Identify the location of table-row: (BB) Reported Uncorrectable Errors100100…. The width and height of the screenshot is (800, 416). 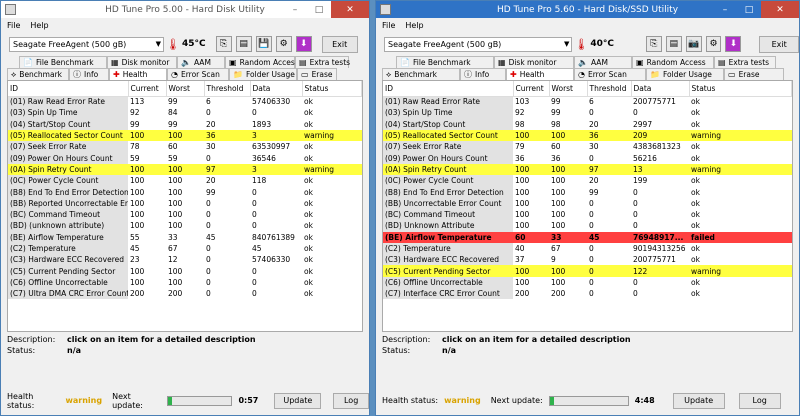
(185, 203).